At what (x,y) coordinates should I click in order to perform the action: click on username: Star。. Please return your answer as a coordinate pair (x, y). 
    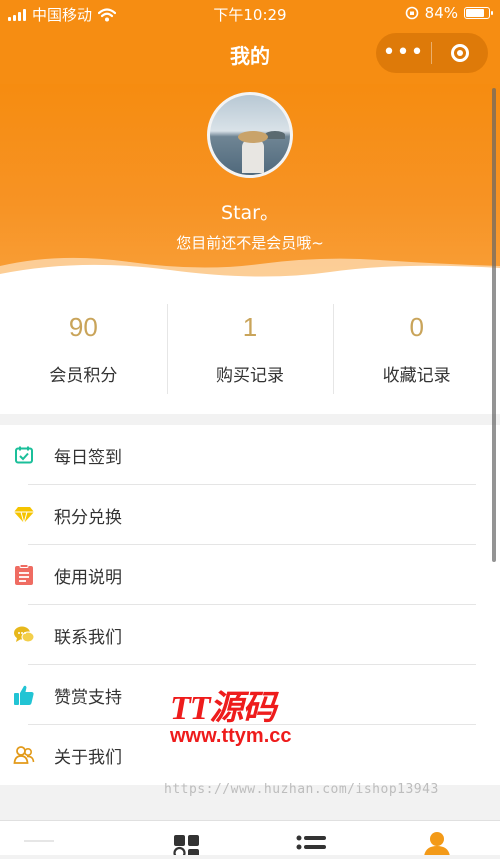
    Looking at the image, I should click on (250, 213).